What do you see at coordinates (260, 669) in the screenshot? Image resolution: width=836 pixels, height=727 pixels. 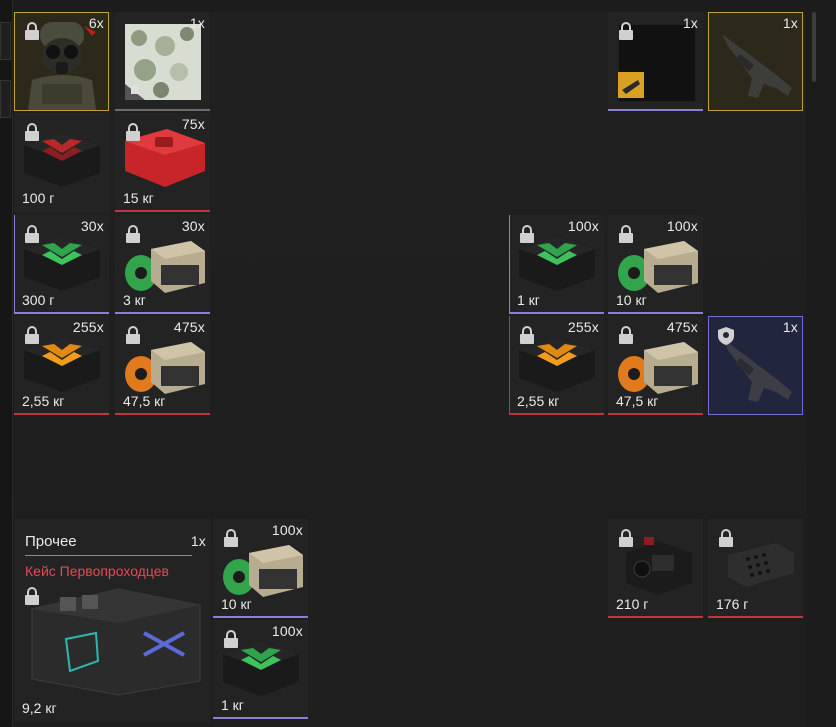 I see `inventory-slot-box-green-c: 100x 1 кг` at bounding box center [260, 669].